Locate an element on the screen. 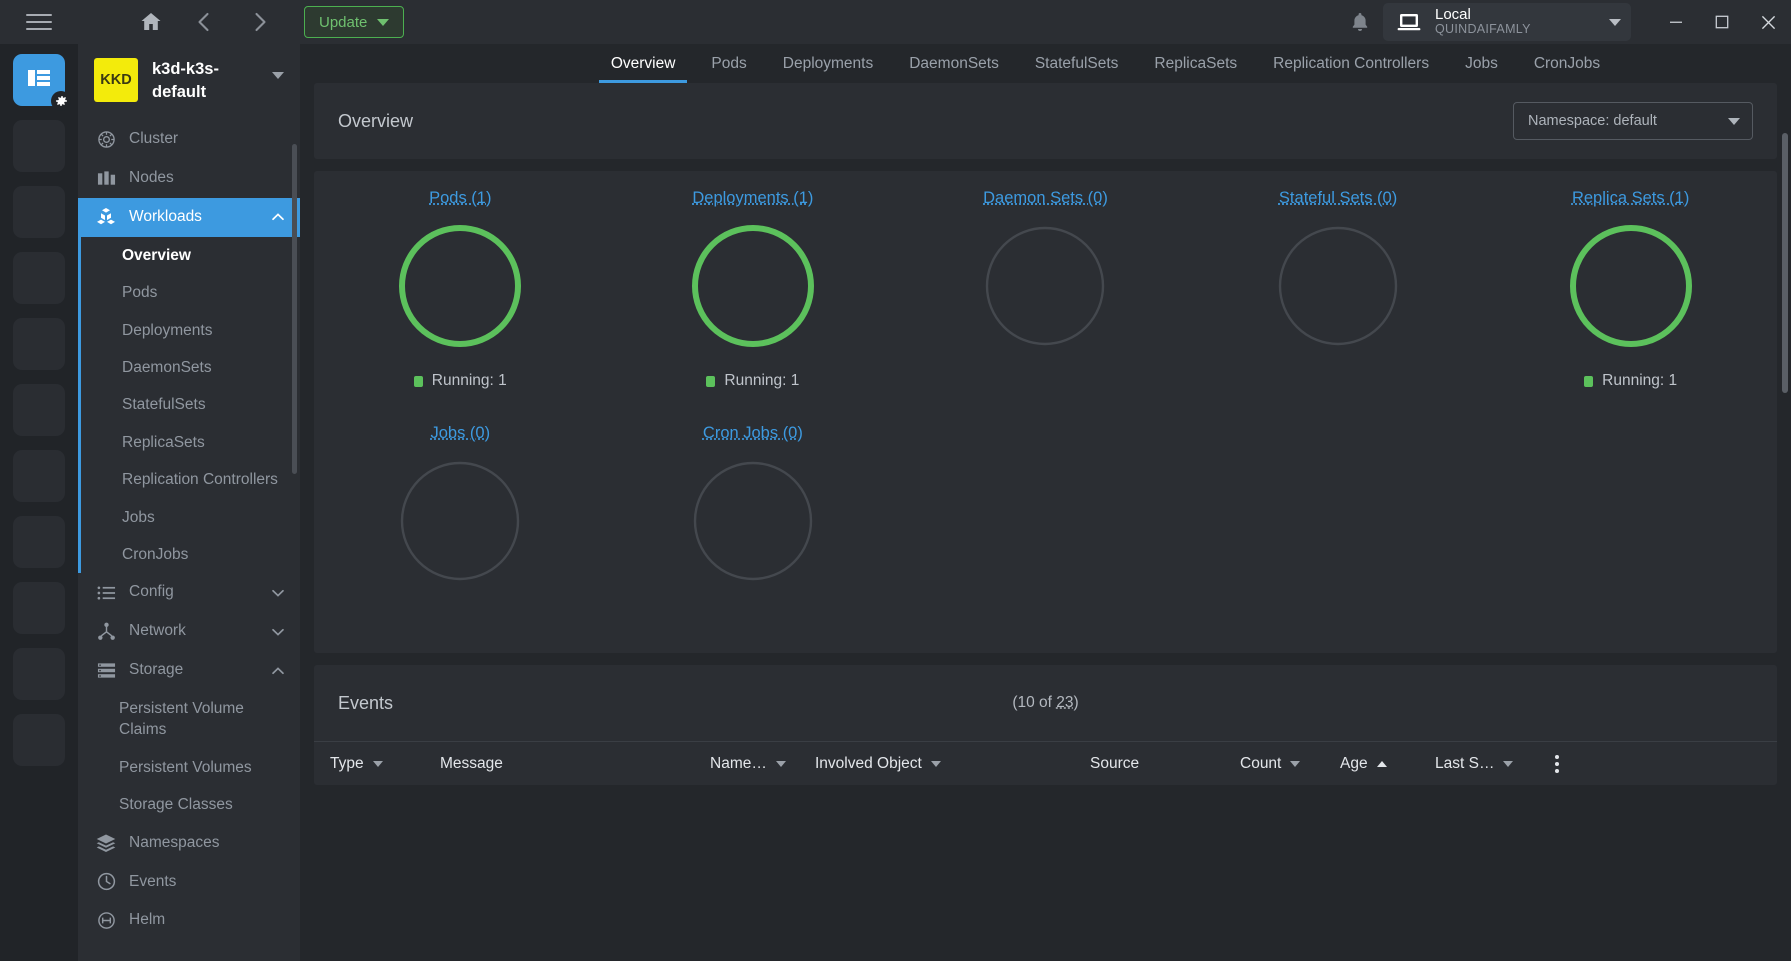 This screenshot has height=961, width=1791. donut-chart is located at coordinates (1631, 286).